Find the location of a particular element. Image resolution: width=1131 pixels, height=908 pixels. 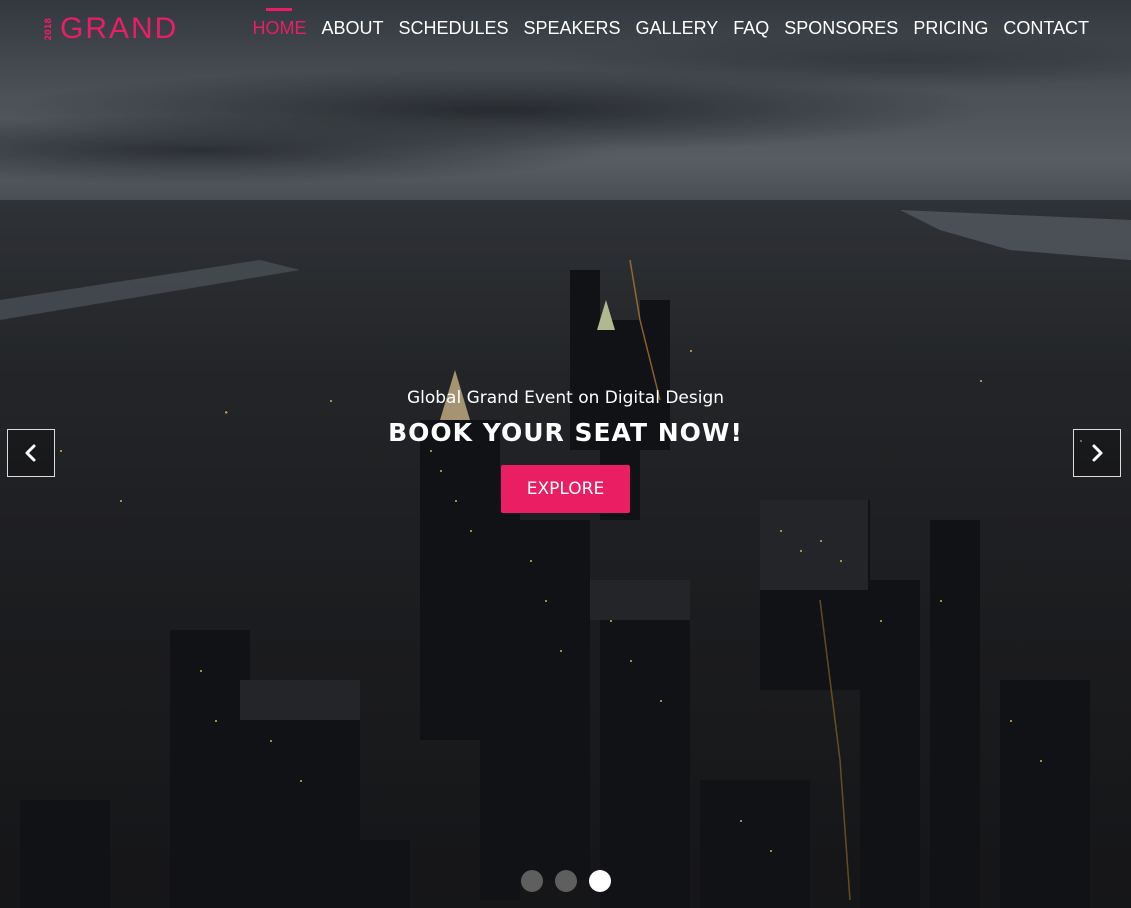

logo-year: 2018 is located at coordinates (49, 29).